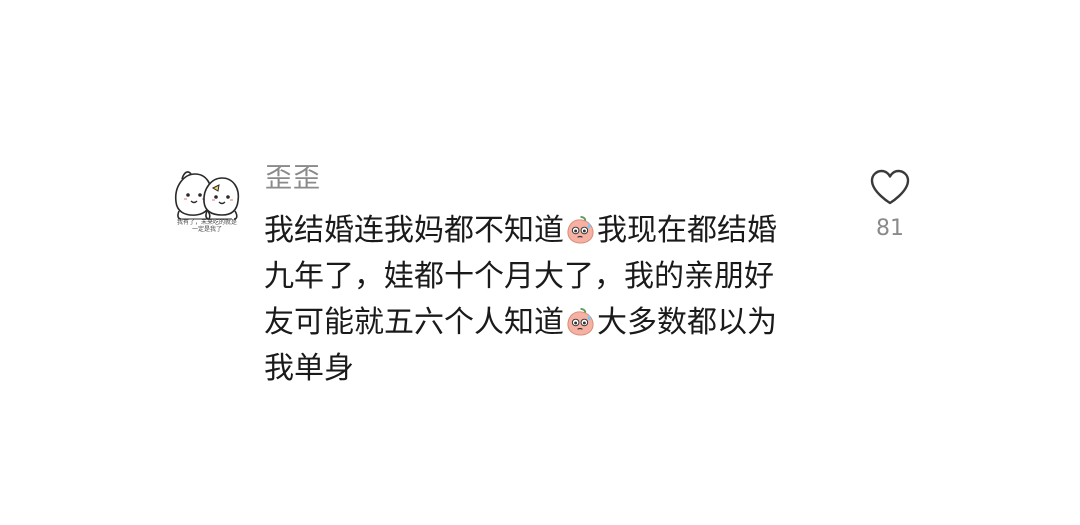  Describe the element at coordinates (890, 187) in the screenshot. I see `heart-outline-icon` at that location.